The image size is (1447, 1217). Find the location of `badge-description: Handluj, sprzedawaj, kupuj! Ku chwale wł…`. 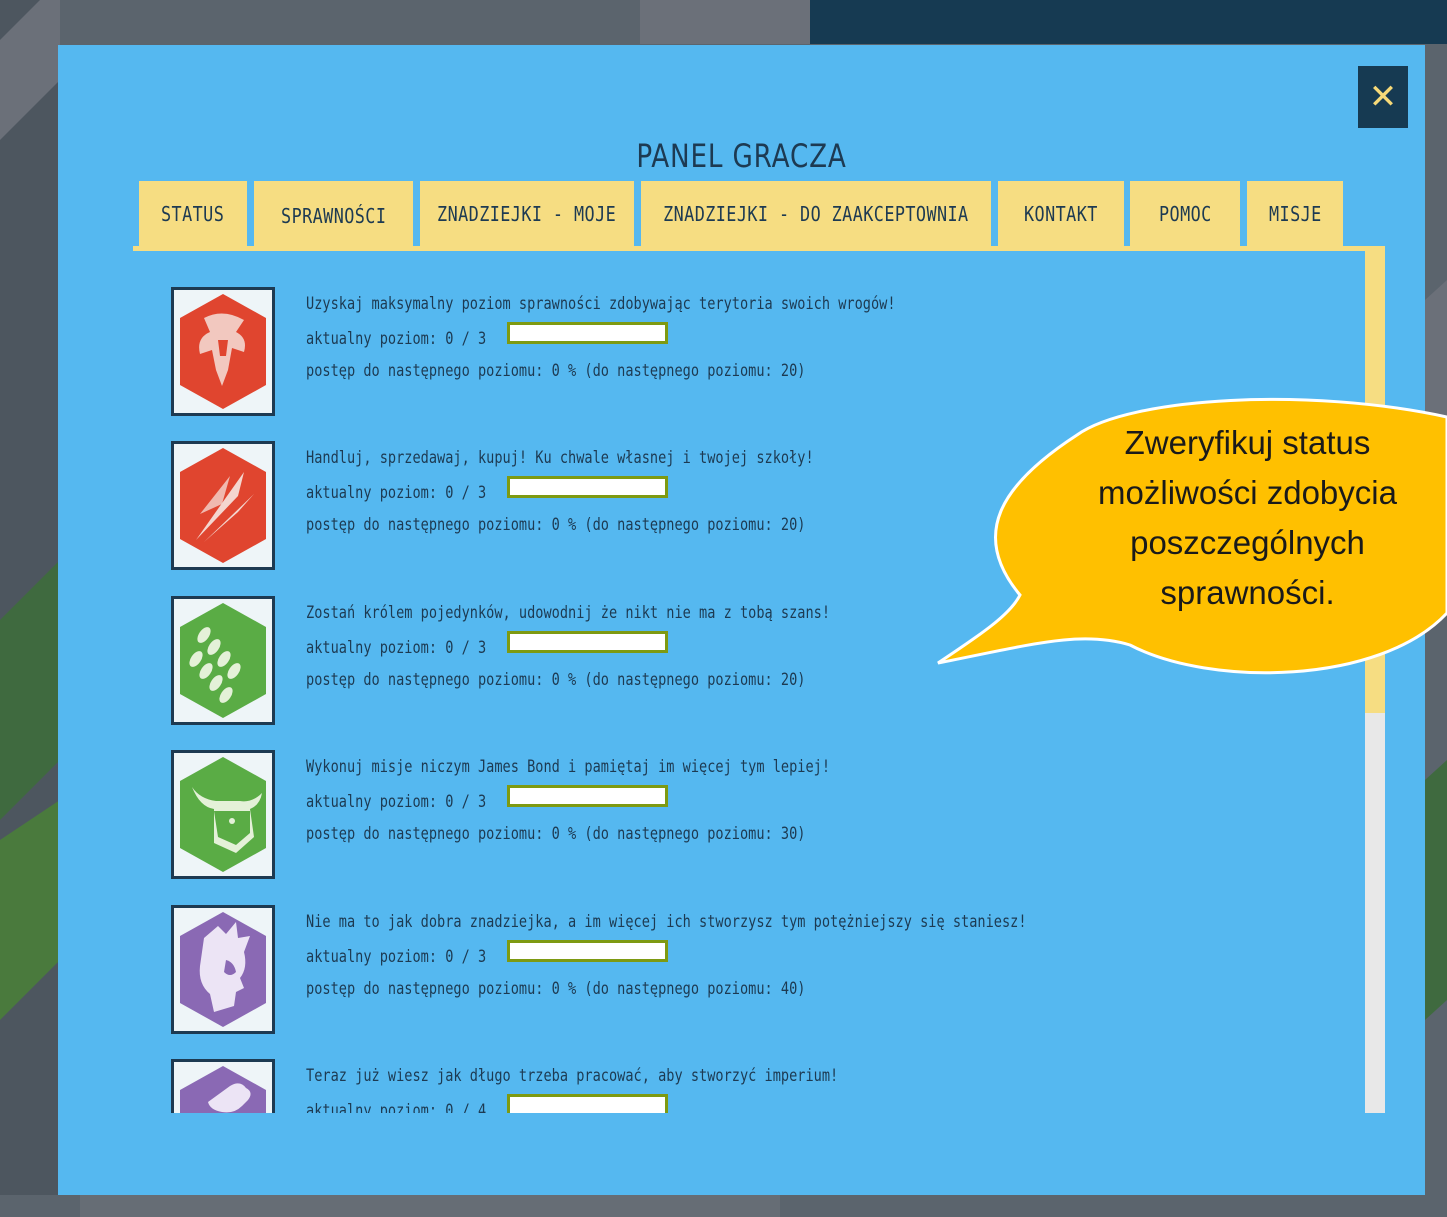

badge-description: Handluj, sprzedawaj, kupuj! Ku chwale wł… is located at coordinates (560, 458).